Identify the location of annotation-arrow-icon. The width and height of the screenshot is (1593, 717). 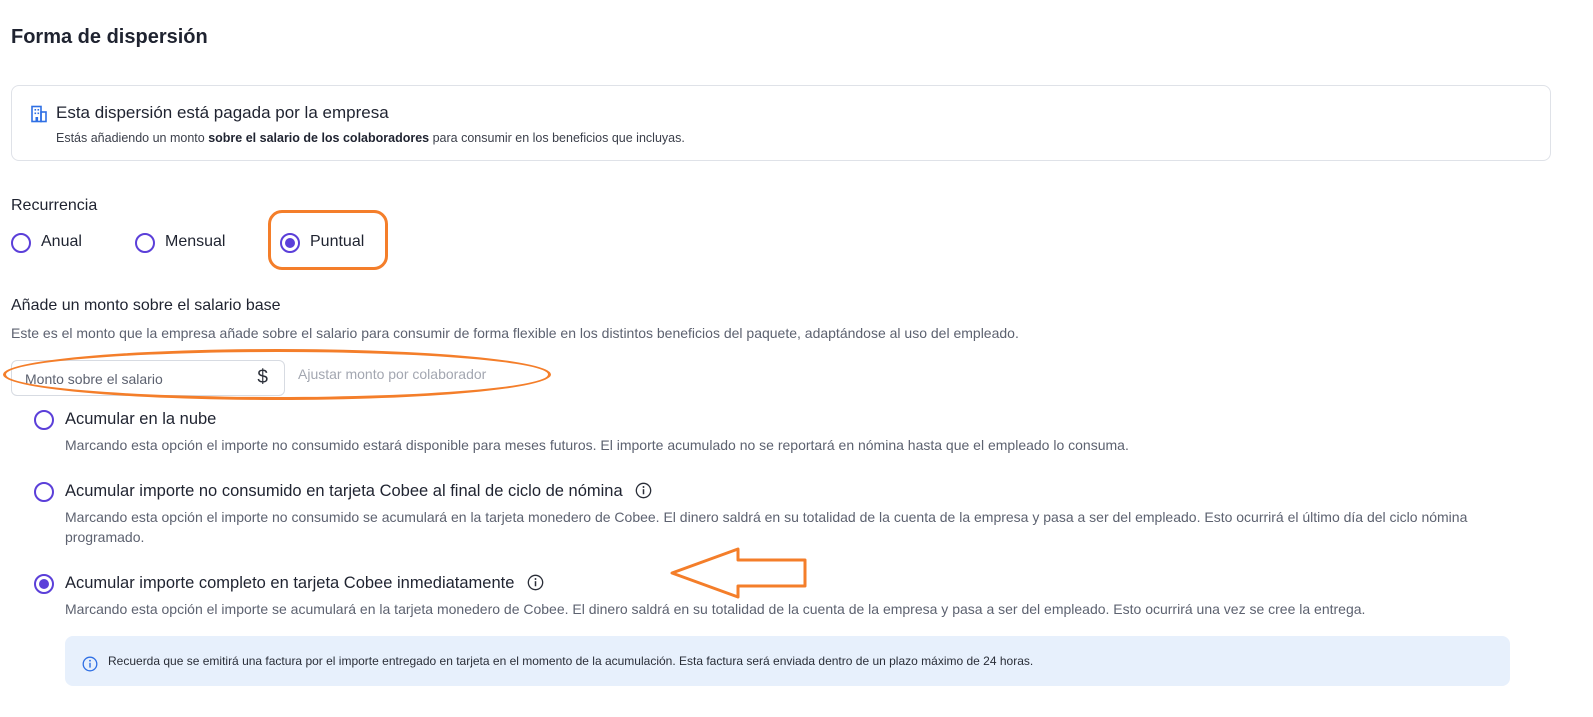
(738, 573).